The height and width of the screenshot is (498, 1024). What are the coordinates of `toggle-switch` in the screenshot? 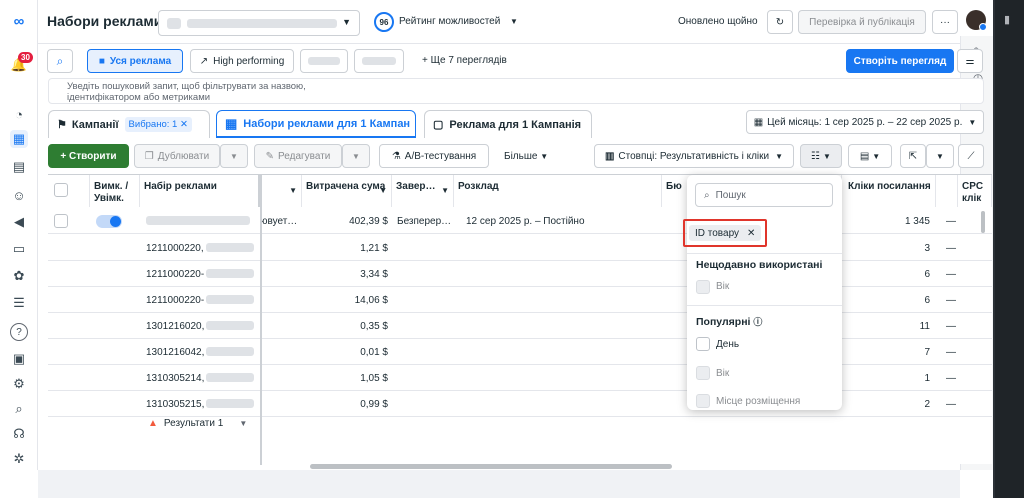 It's located at (109, 221).